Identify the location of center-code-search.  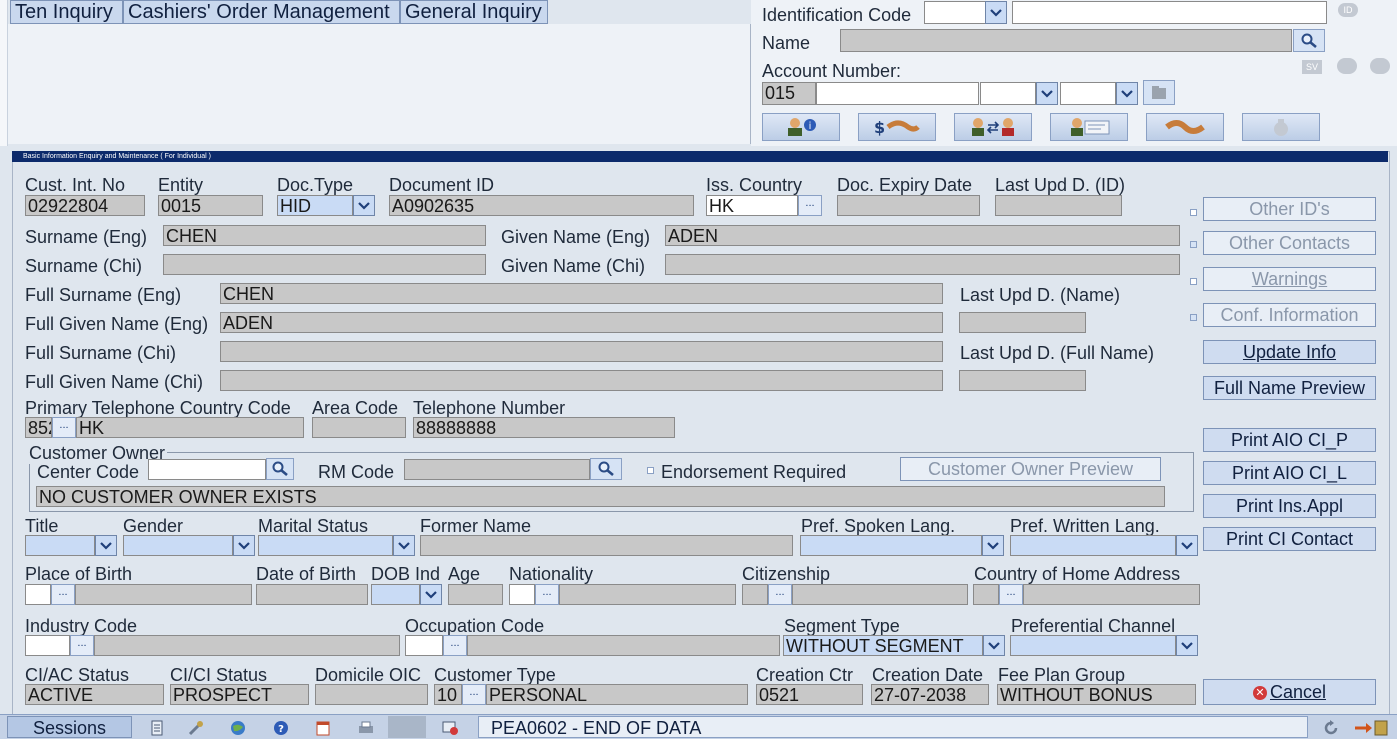
(280, 469).